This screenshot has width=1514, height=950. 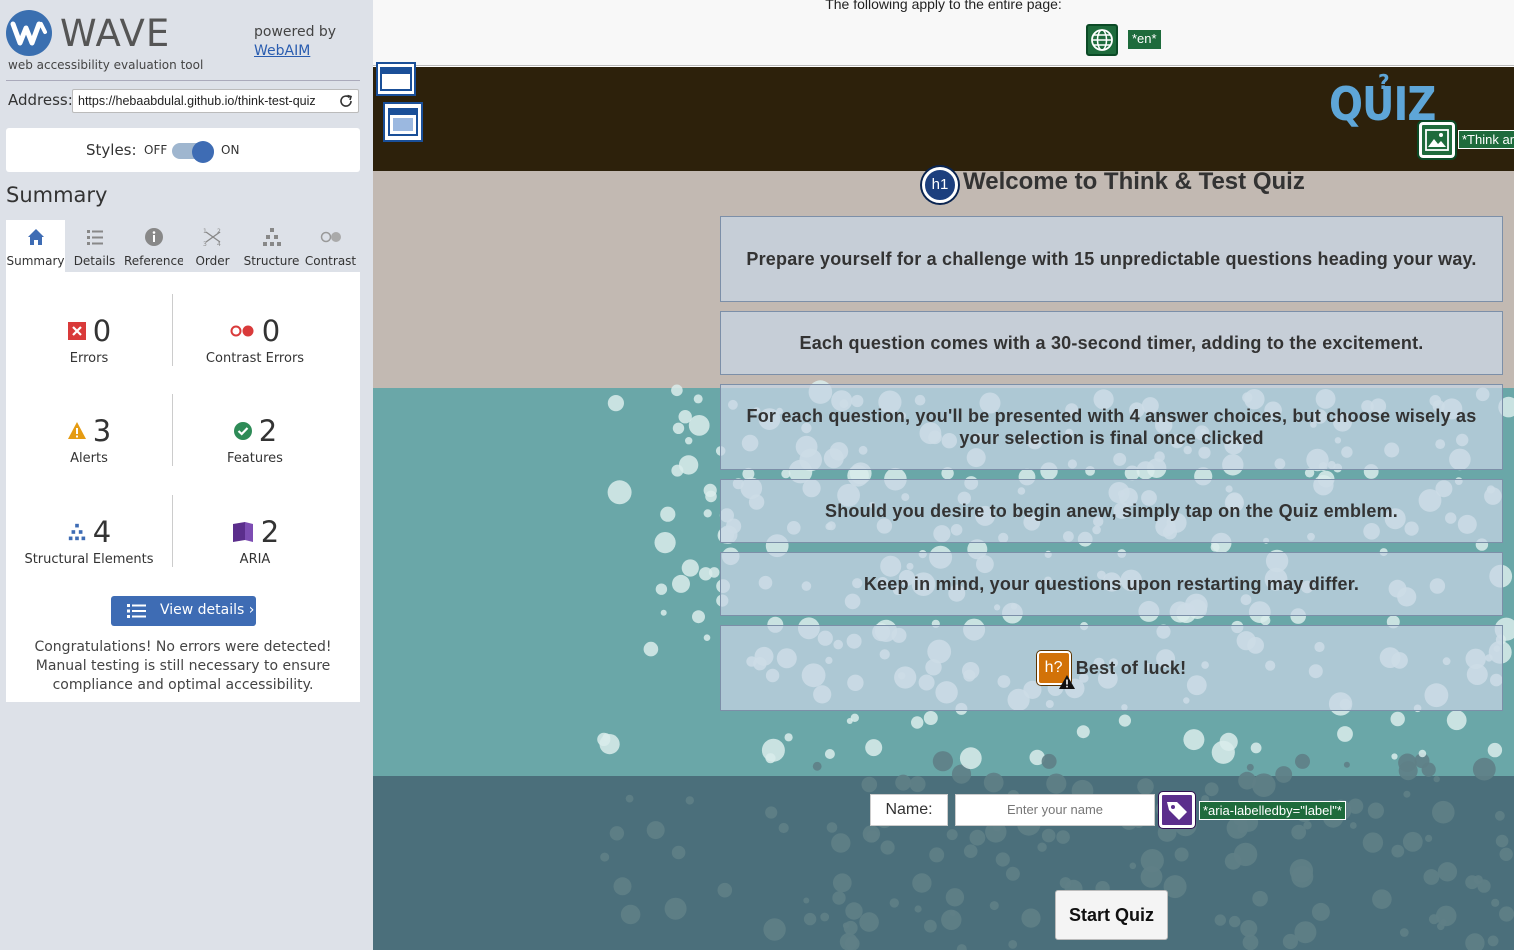 I want to click on heading-alert-label: h?, so click(x=1053, y=667).